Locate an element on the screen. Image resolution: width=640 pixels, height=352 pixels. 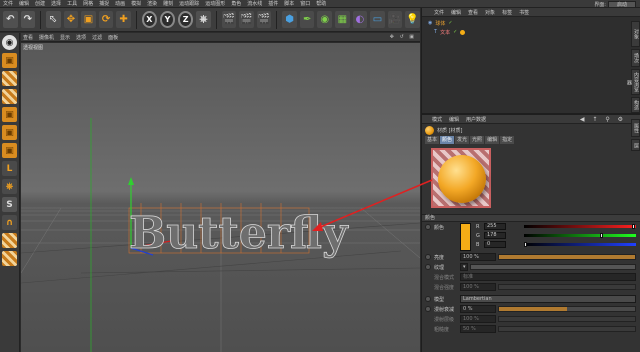
magnet-icon: ∩ is located at coordinates (9, 222).